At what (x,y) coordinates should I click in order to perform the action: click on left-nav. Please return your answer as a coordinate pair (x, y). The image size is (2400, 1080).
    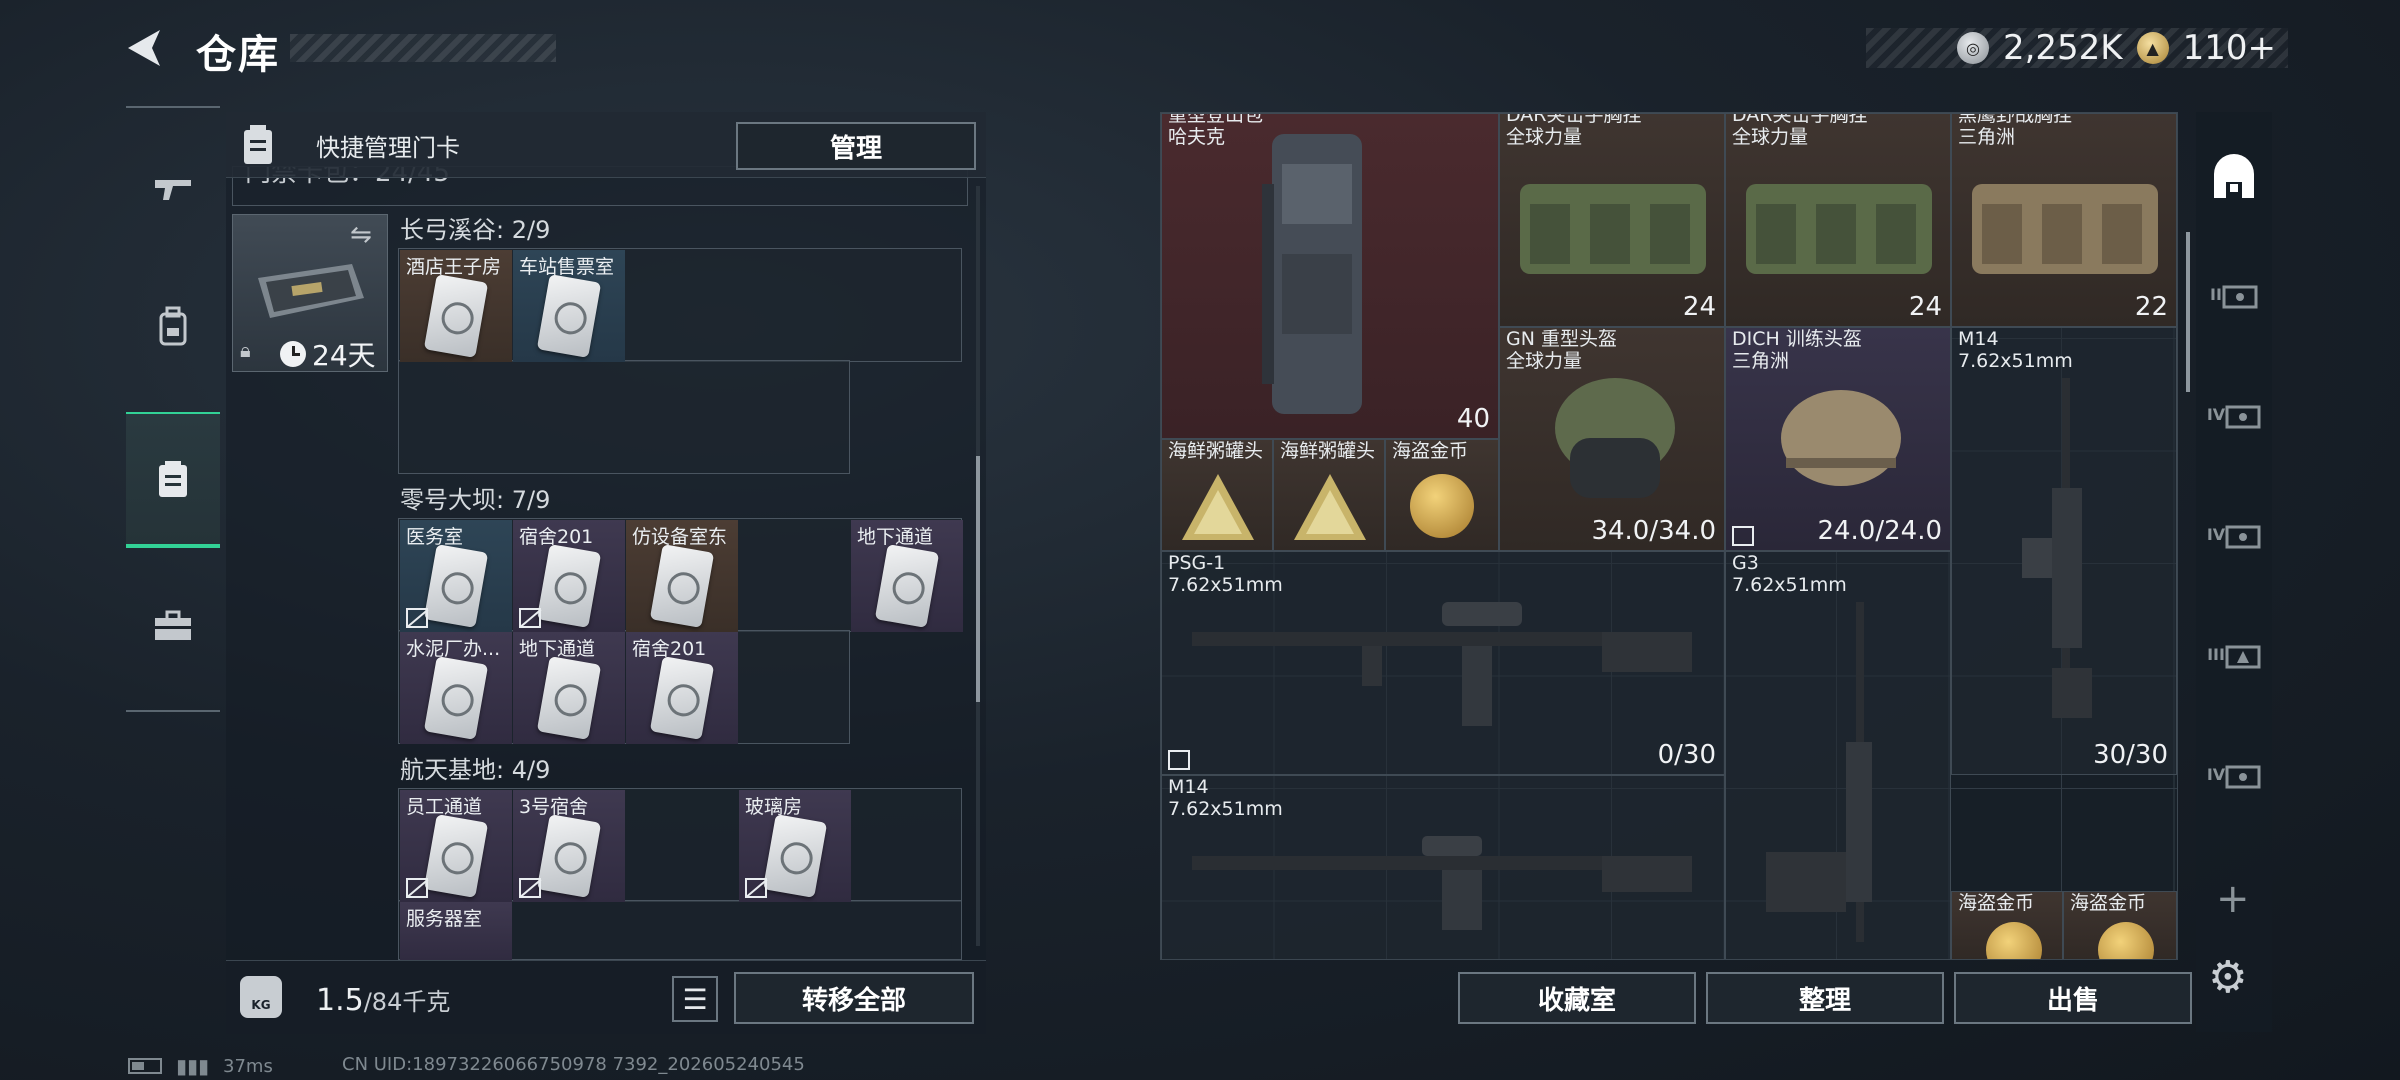
    Looking at the image, I should click on (173, 409).